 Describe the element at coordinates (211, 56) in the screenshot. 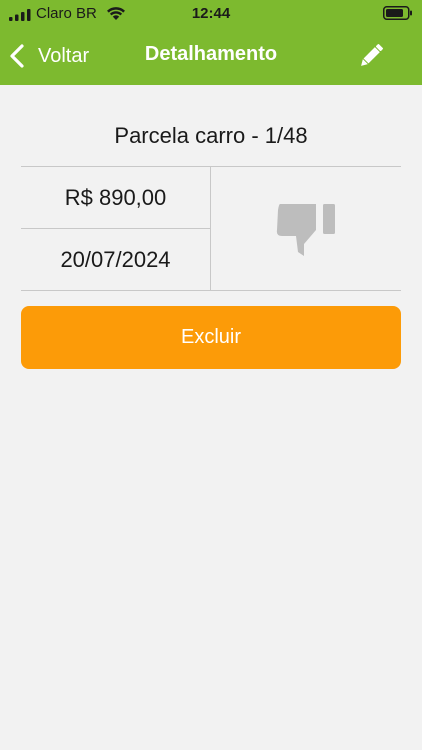

I see `navigation-bar: Voltar Detalhamento` at that location.